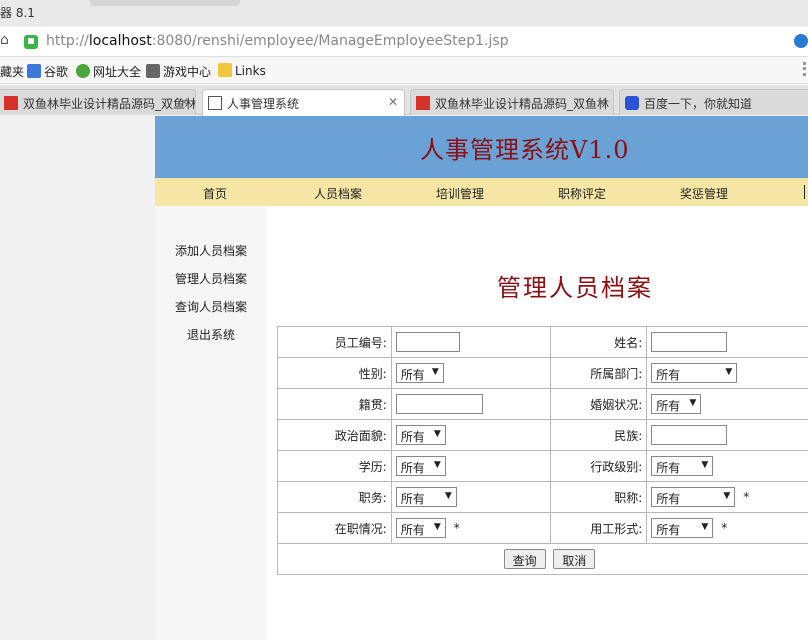 The width and height of the screenshot is (808, 640). I want to click on admin-level-label: 行政级别:, so click(599, 466).